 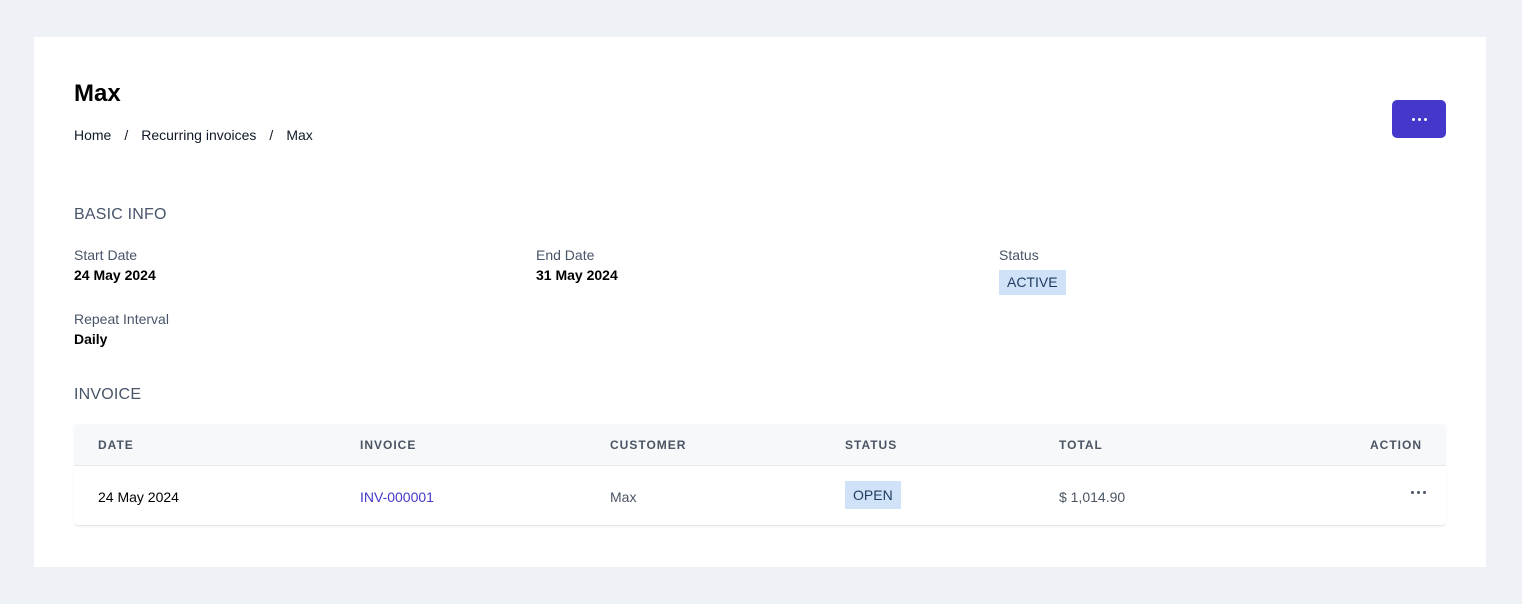 I want to click on column-header-status: STATUS, so click(x=871, y=445).